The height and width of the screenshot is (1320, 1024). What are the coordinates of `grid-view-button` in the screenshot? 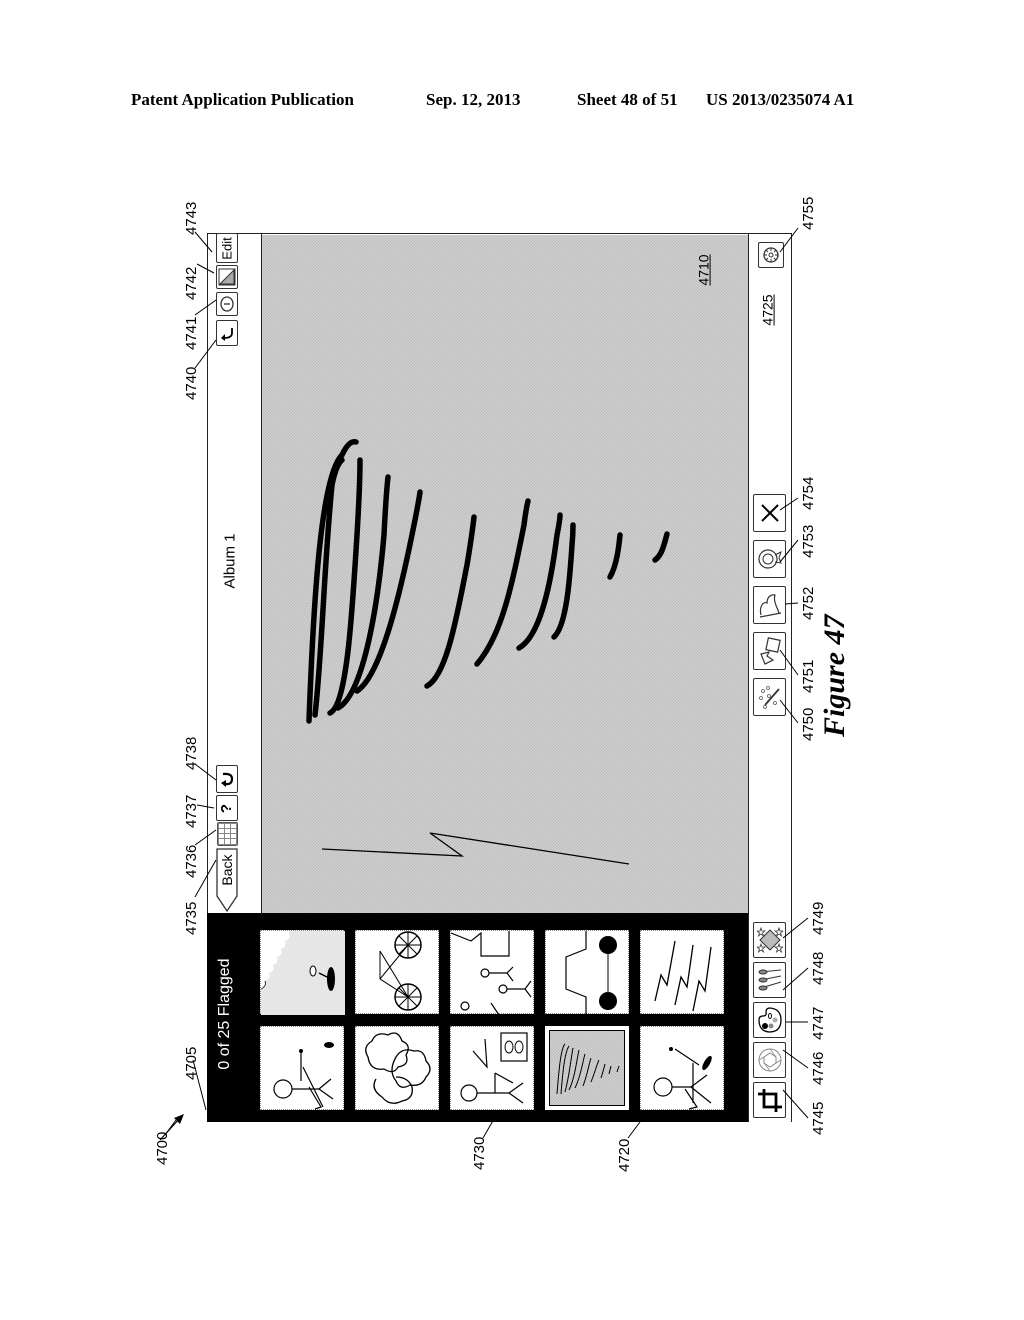 It's located at (227, 834).